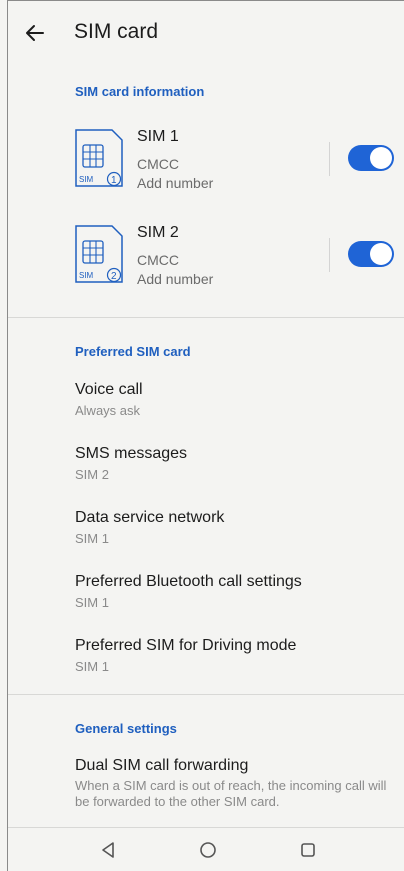 The width and height of the screenshot is (404, 871). I want to click on sim-name: SIM 1, so click(158, 136).